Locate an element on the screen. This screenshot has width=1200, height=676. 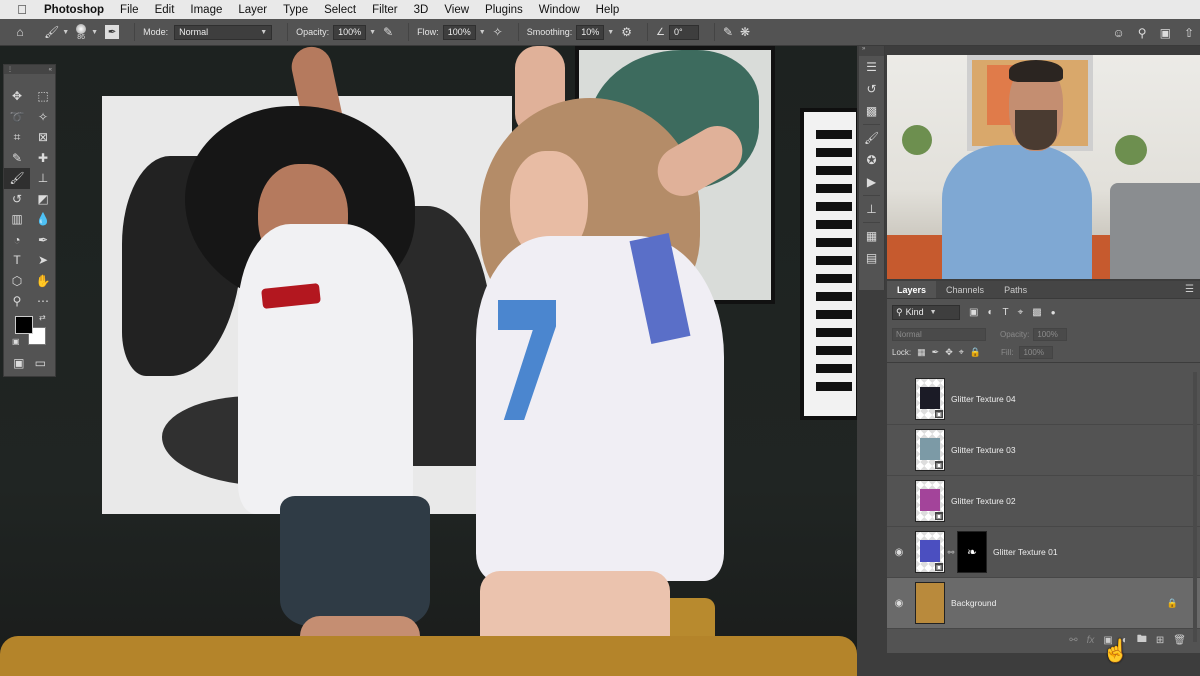
search-icon: ⚲ is located at coordinates (1142, 33).